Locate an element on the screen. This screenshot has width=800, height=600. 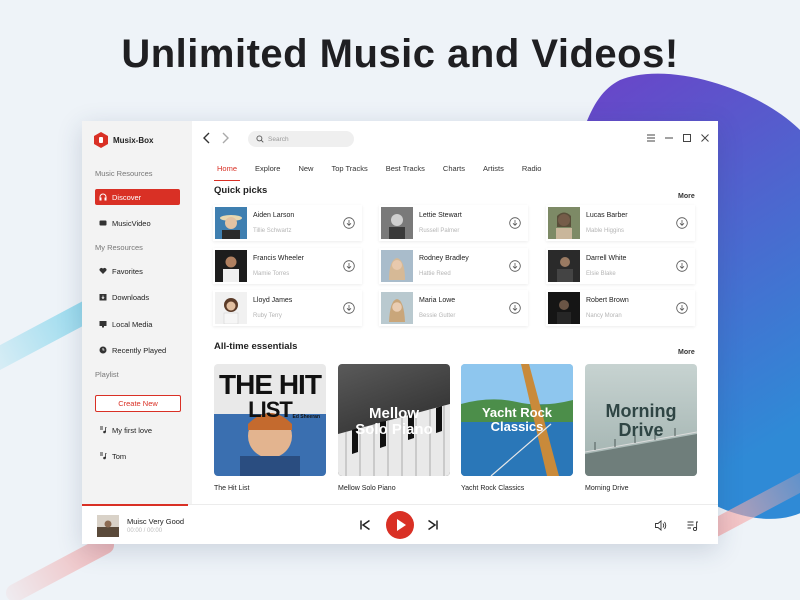
album-art-title: Drive is located at coordinates (641, 430).